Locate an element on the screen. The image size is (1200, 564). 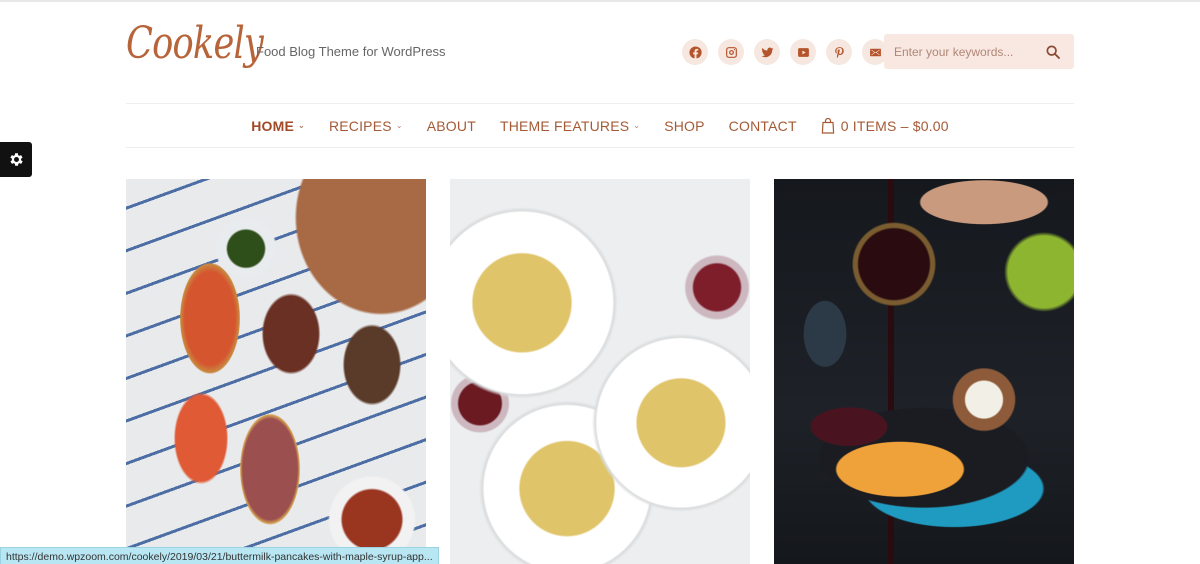
email-icon is located at coordinates (875, 52).